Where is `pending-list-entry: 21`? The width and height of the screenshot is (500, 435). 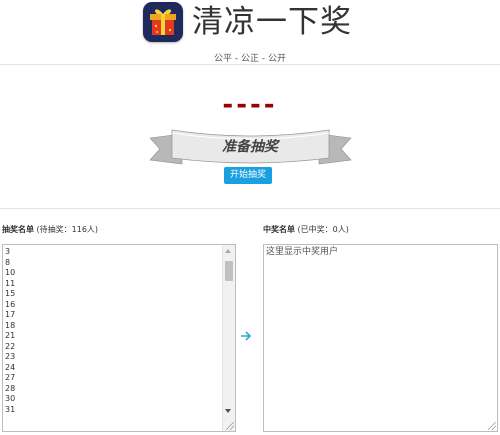
pending-list-entry: 21 is located at coordinates (10, 335).